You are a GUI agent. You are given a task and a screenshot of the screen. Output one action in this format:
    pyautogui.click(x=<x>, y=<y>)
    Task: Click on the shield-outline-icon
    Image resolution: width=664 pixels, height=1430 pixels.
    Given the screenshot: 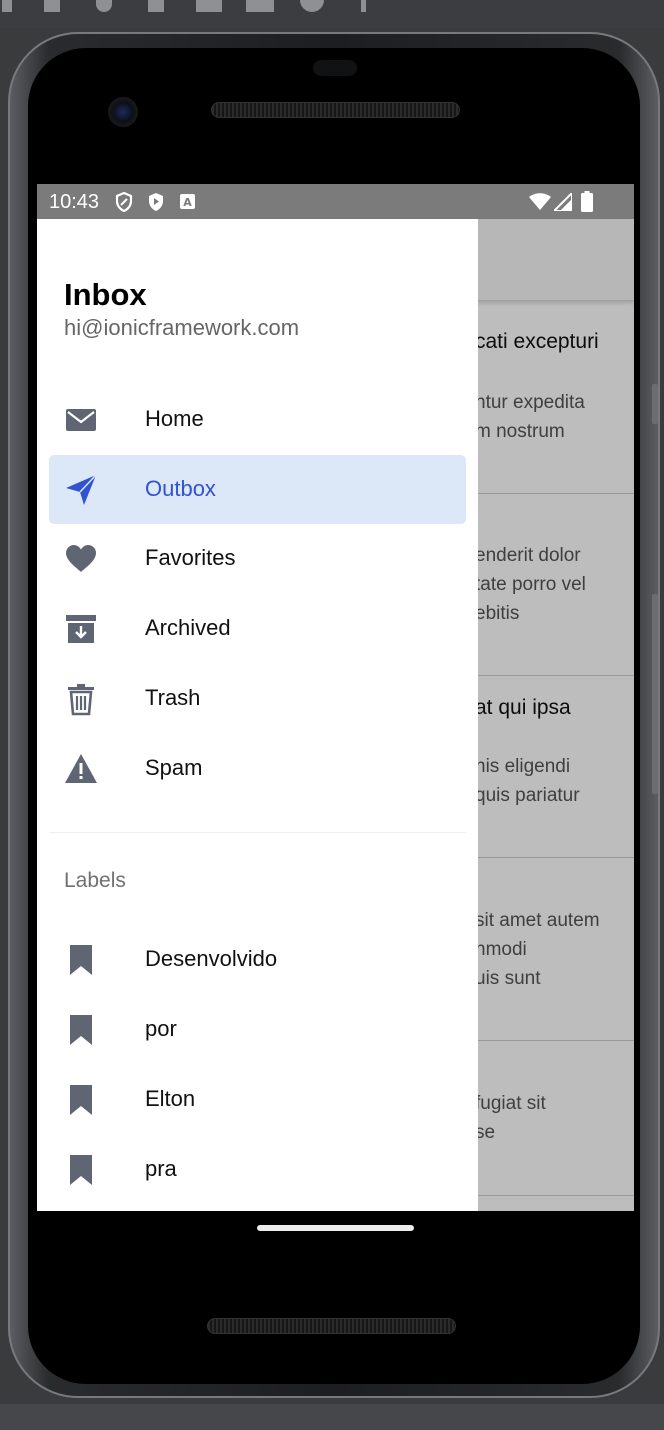 What is the action you would take?
    pyautogui.click(x=124, y=202)
    